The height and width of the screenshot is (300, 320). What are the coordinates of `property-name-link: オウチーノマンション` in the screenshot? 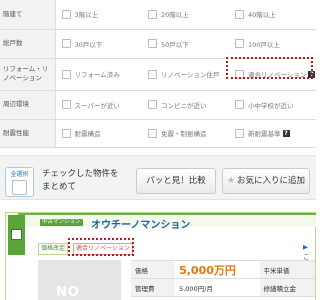 It's located at (140, 223).